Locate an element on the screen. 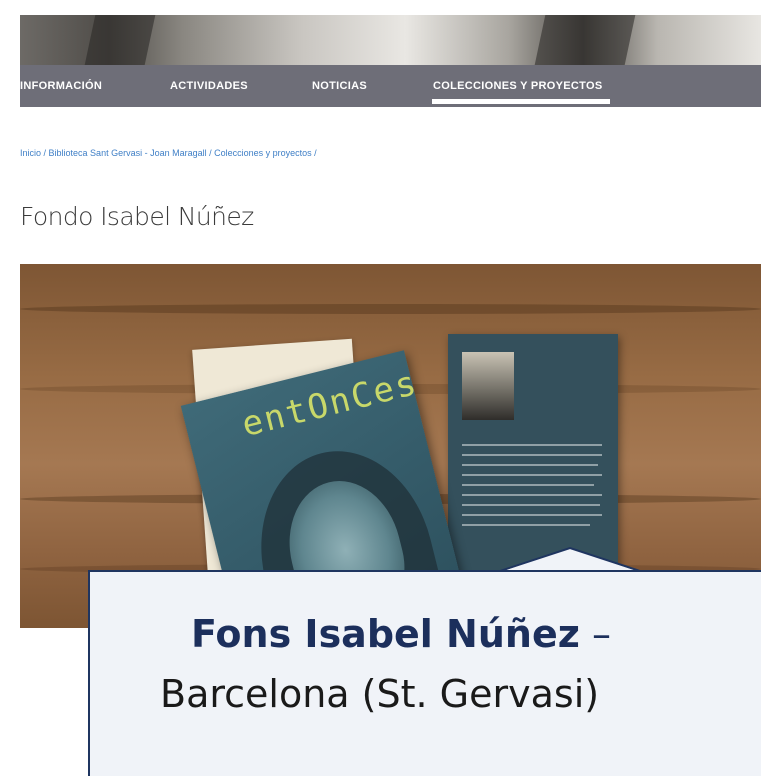 The image size is (761, 776). callout-heading: Fons Isabel Núñez – is located at coordinates (401, 634).